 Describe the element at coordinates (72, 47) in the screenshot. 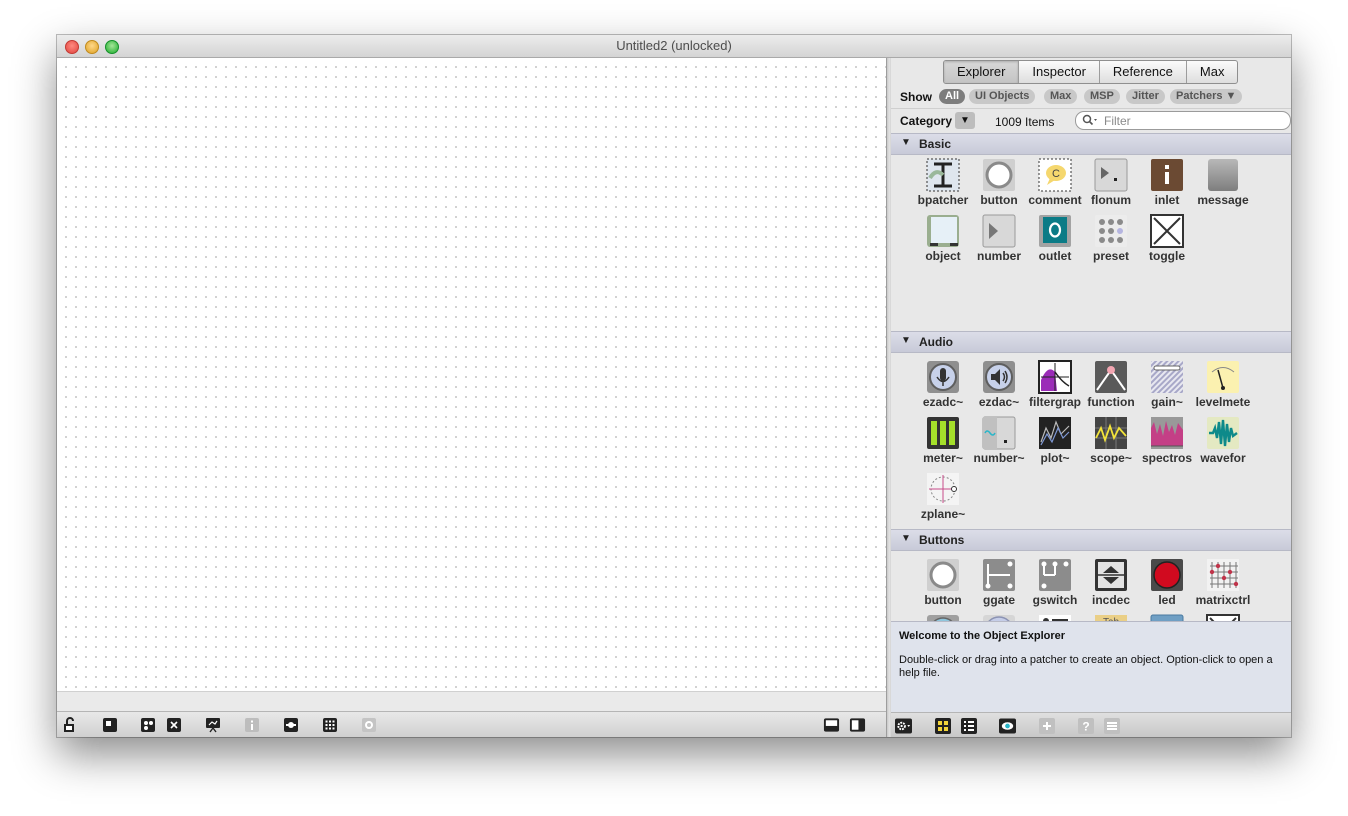

I see `close-window-button` at that location.